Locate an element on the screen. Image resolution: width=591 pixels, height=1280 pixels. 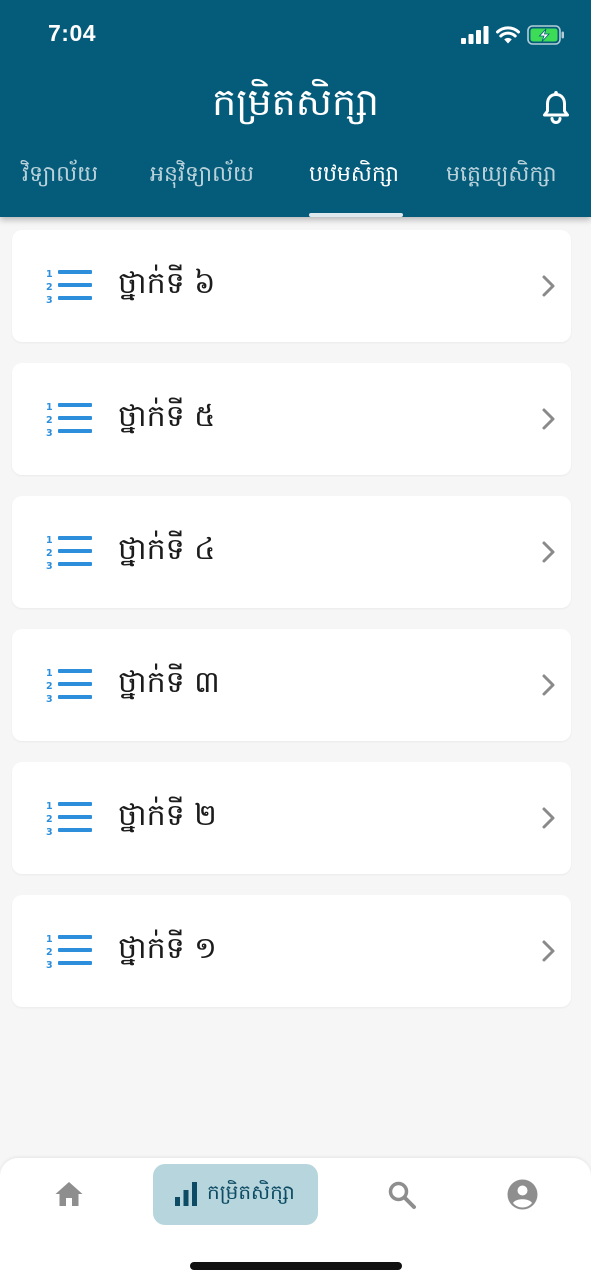
status-icons is located at coordinates (513, 35).